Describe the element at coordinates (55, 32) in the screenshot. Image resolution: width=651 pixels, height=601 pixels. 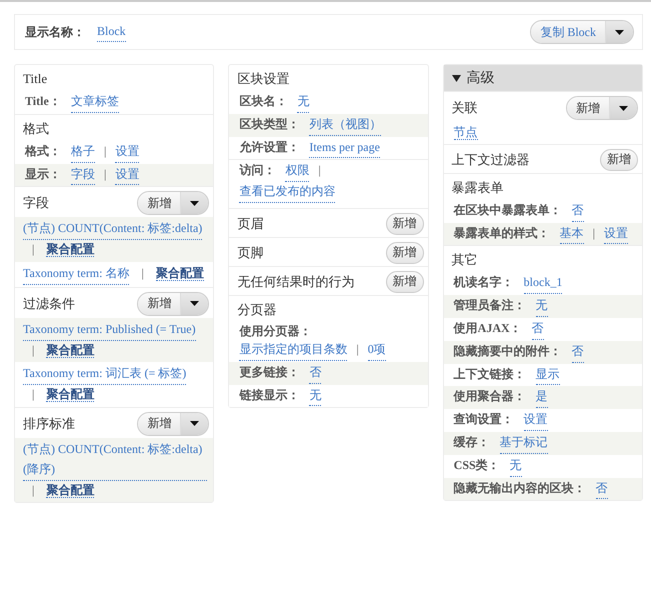
I see `display-name-label: 显示名称：` at that location.